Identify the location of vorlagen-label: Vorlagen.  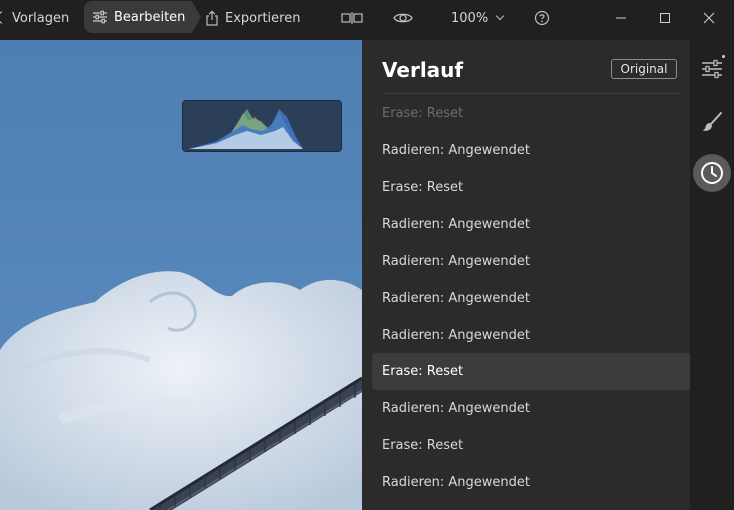
(41, 18).